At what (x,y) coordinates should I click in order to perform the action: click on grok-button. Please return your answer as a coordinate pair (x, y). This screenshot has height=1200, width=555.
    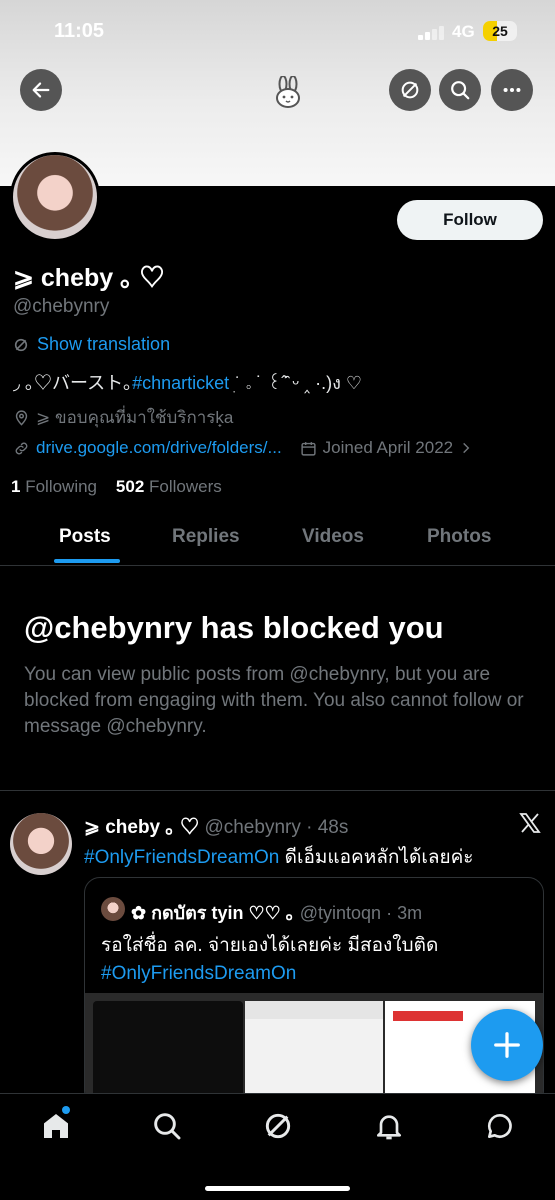
    Looking at the image, I should click on (410, 90).